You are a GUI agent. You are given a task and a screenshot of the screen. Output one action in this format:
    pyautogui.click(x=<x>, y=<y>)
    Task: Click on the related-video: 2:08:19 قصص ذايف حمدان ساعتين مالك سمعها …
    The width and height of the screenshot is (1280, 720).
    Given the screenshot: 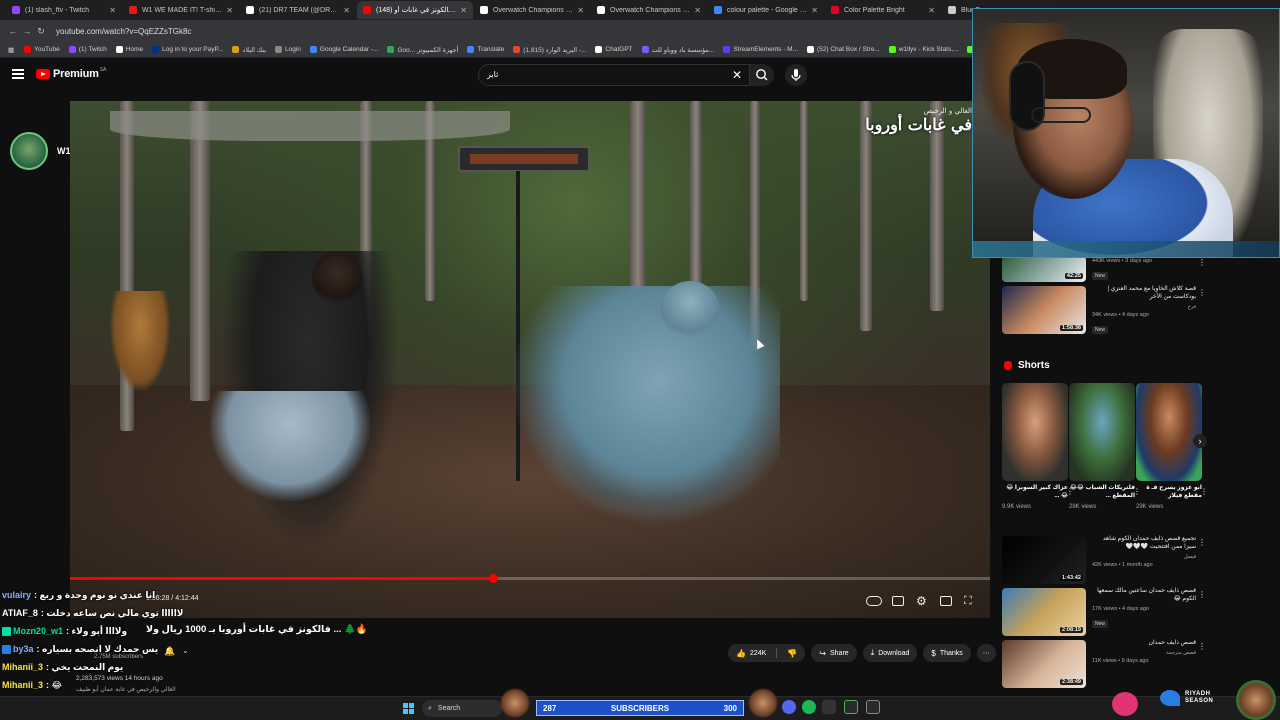 What is the action you would take?
    pyautogui.click(x=1104, y=612)
    